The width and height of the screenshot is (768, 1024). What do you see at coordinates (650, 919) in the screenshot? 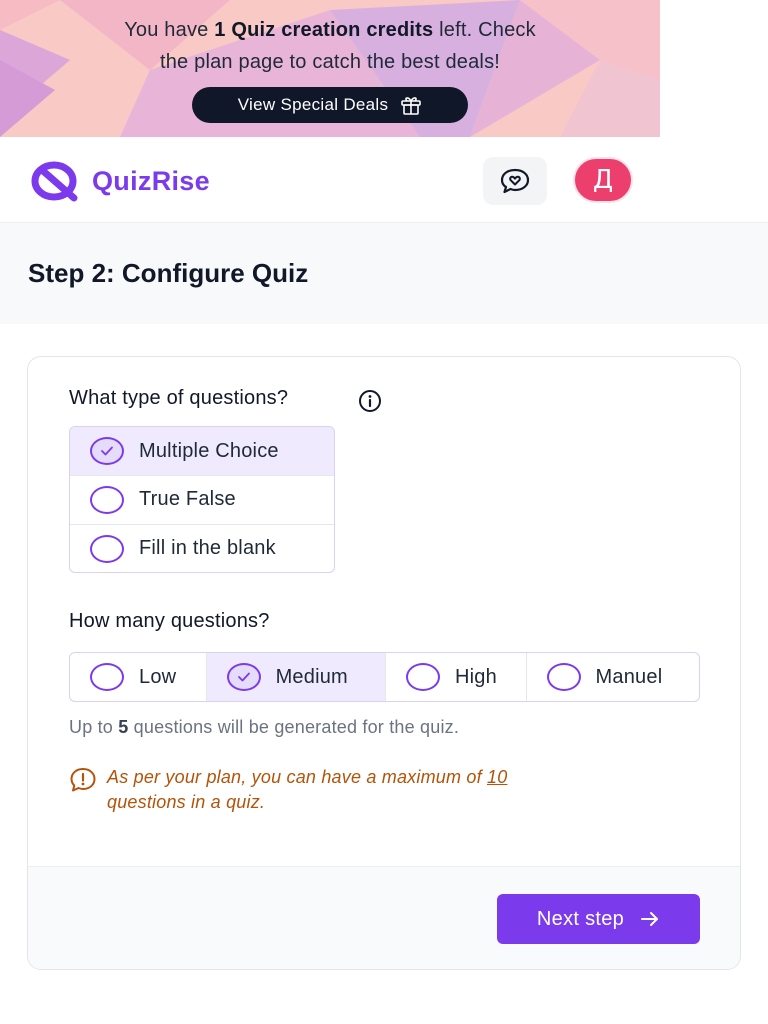
I see `arrow-right-icon` at bounding box center [650, 919].